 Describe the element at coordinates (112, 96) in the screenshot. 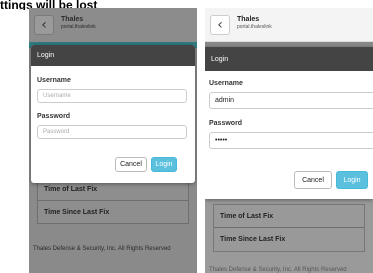

I see `username-input: Username` at that location.